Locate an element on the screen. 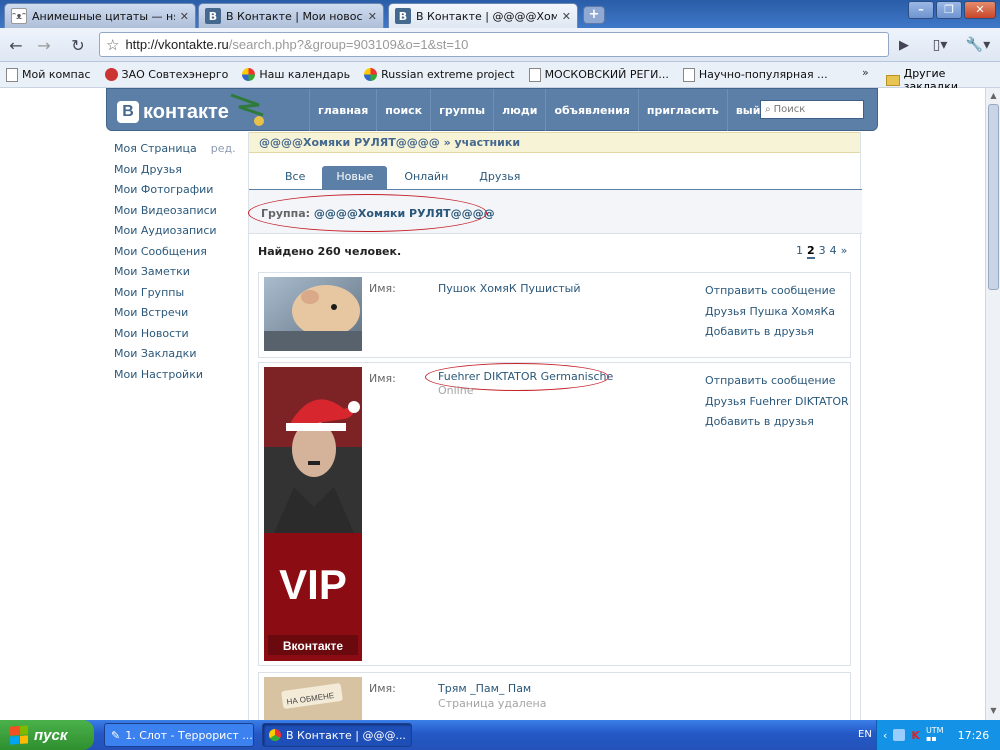 Image resolution: width=1000 pixels, height=750 pixels. member-friends-link: Друзья Пушка ХомяКа is located at coordinates (770, 315).